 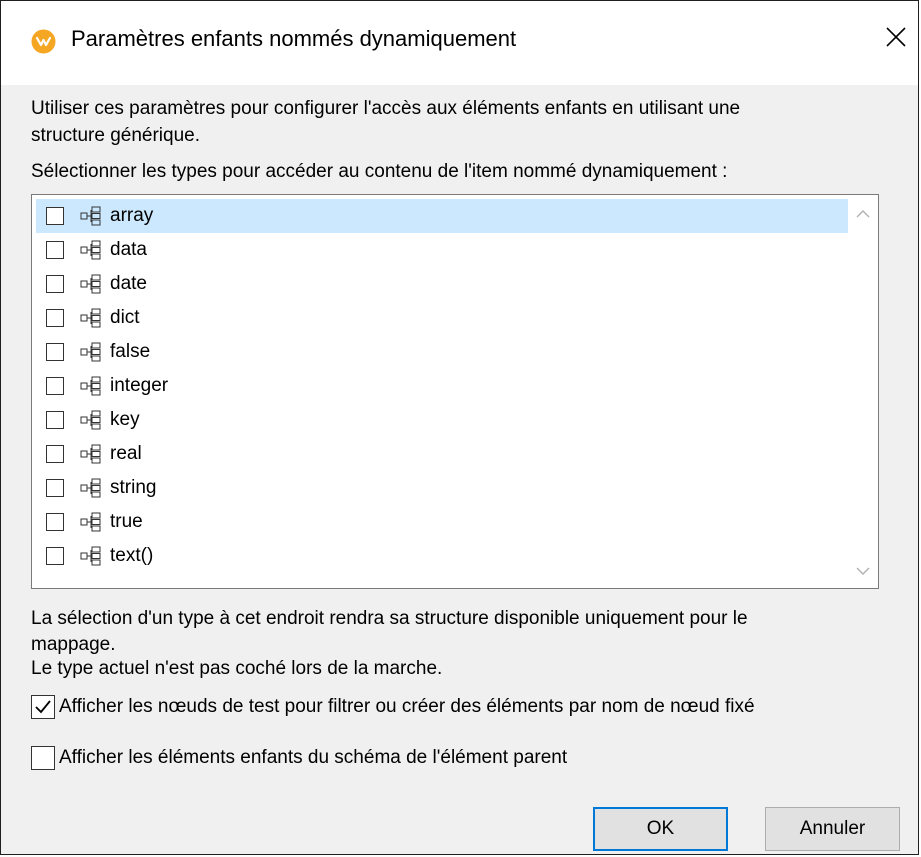 I want to click on list-item: date, so click(x=457, y=284).